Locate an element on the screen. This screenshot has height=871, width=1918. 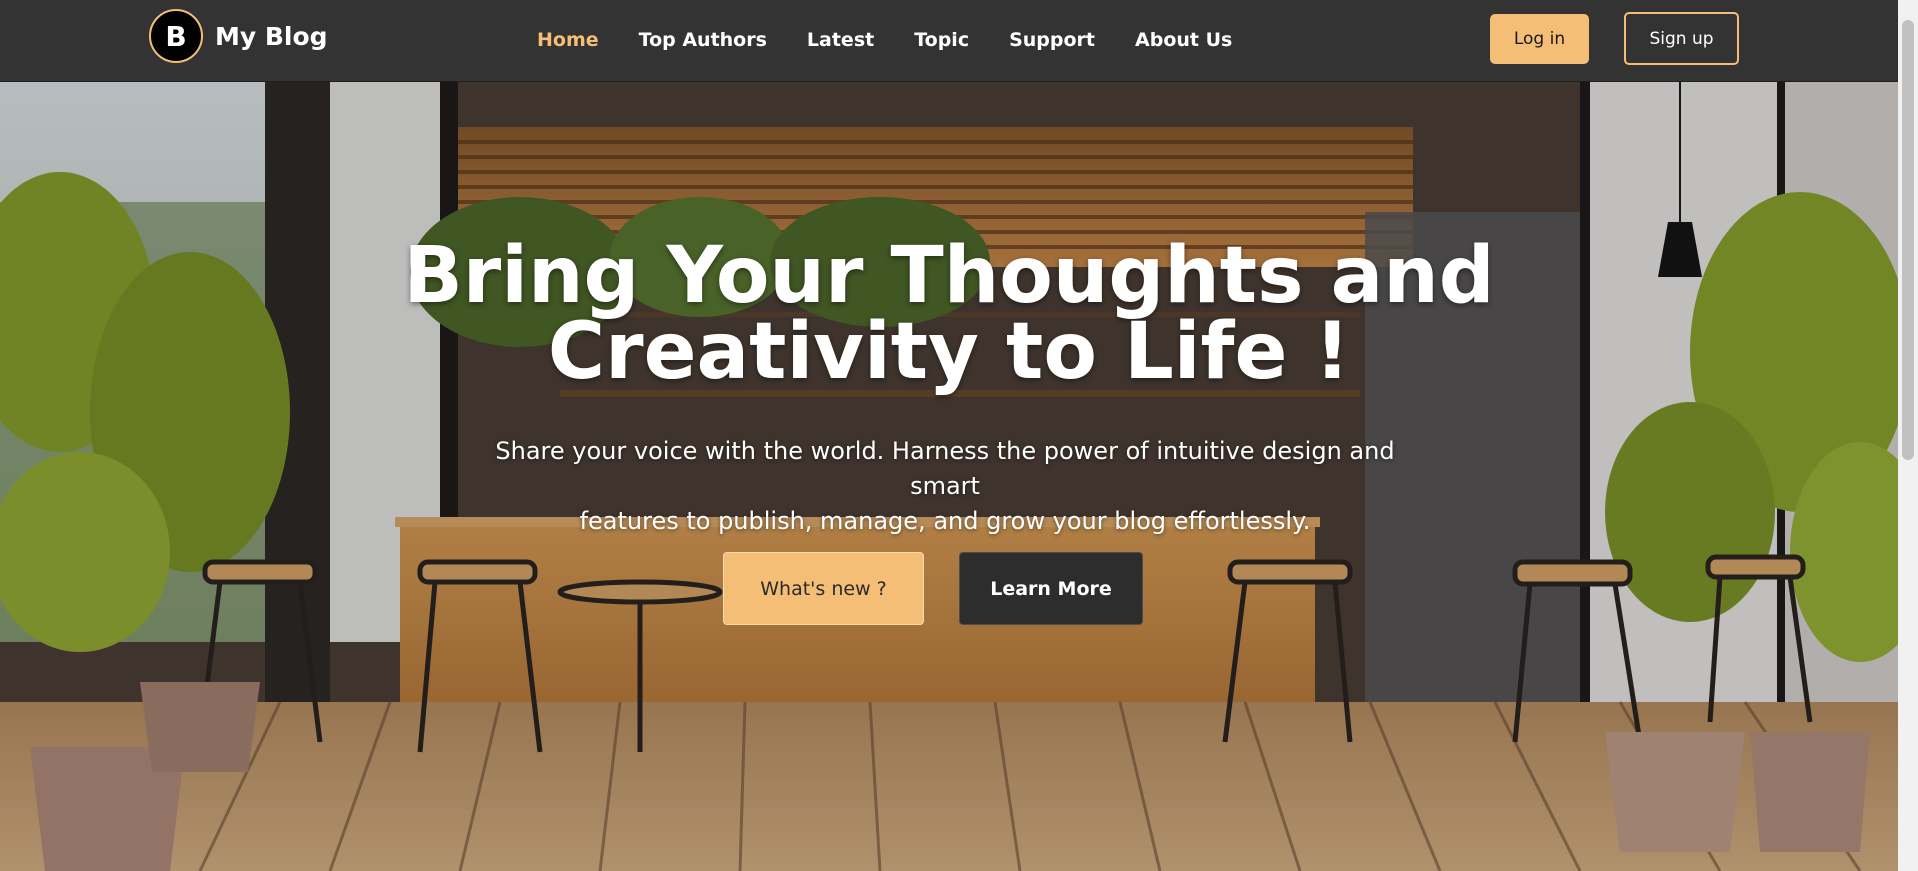
nav-item-support: Support is located at coordinates (1052, 40).